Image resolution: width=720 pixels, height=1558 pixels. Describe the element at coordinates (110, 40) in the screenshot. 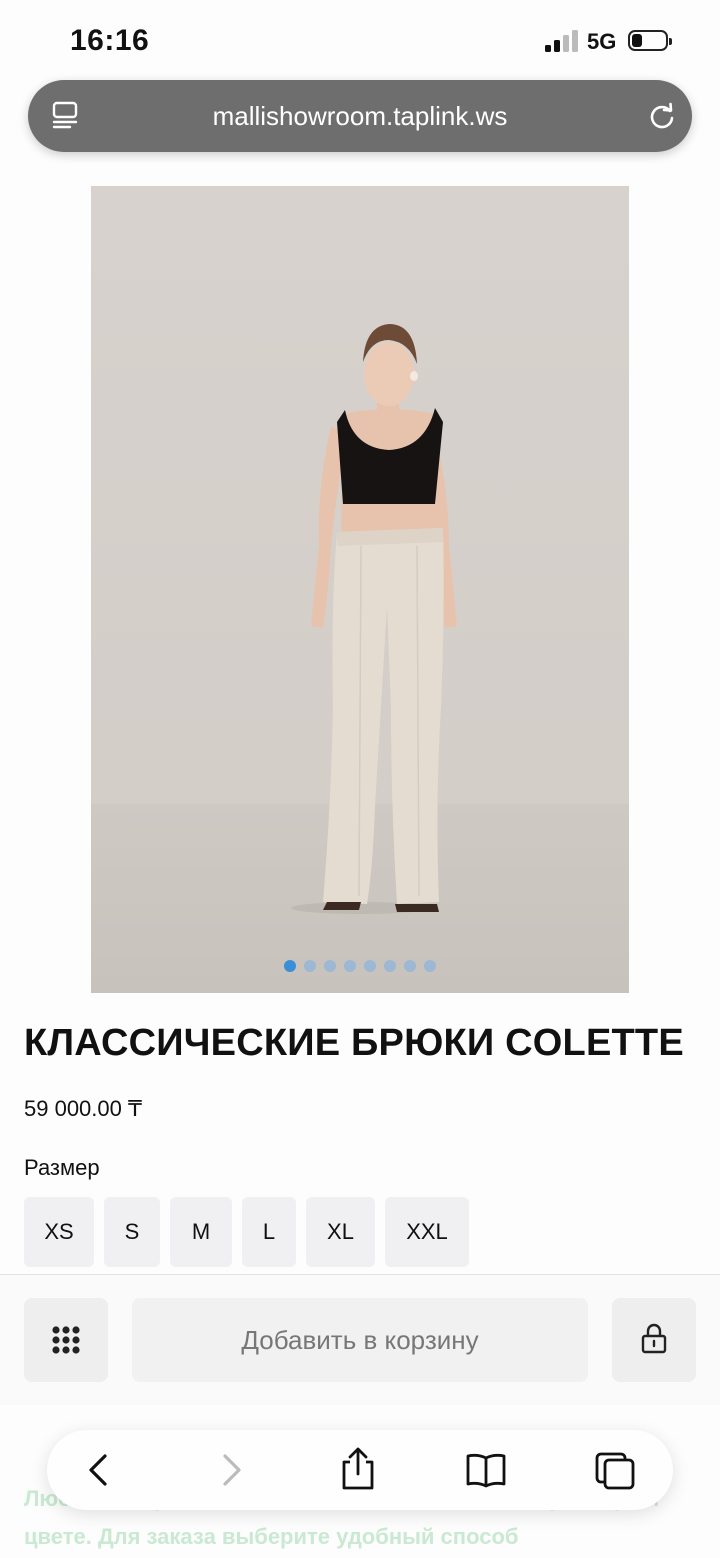

I see `status-time: 16:16` at that location.